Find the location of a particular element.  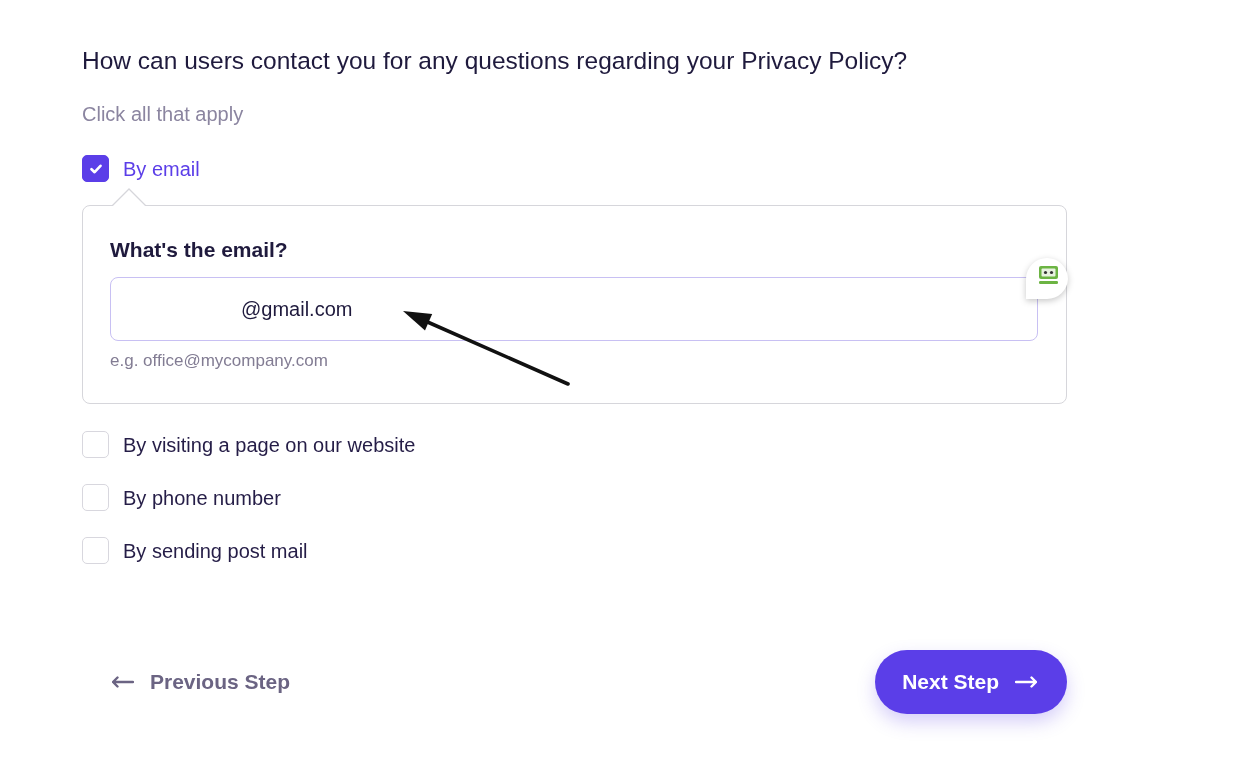

arrow-left-icon is located at coordinates (123, 682).